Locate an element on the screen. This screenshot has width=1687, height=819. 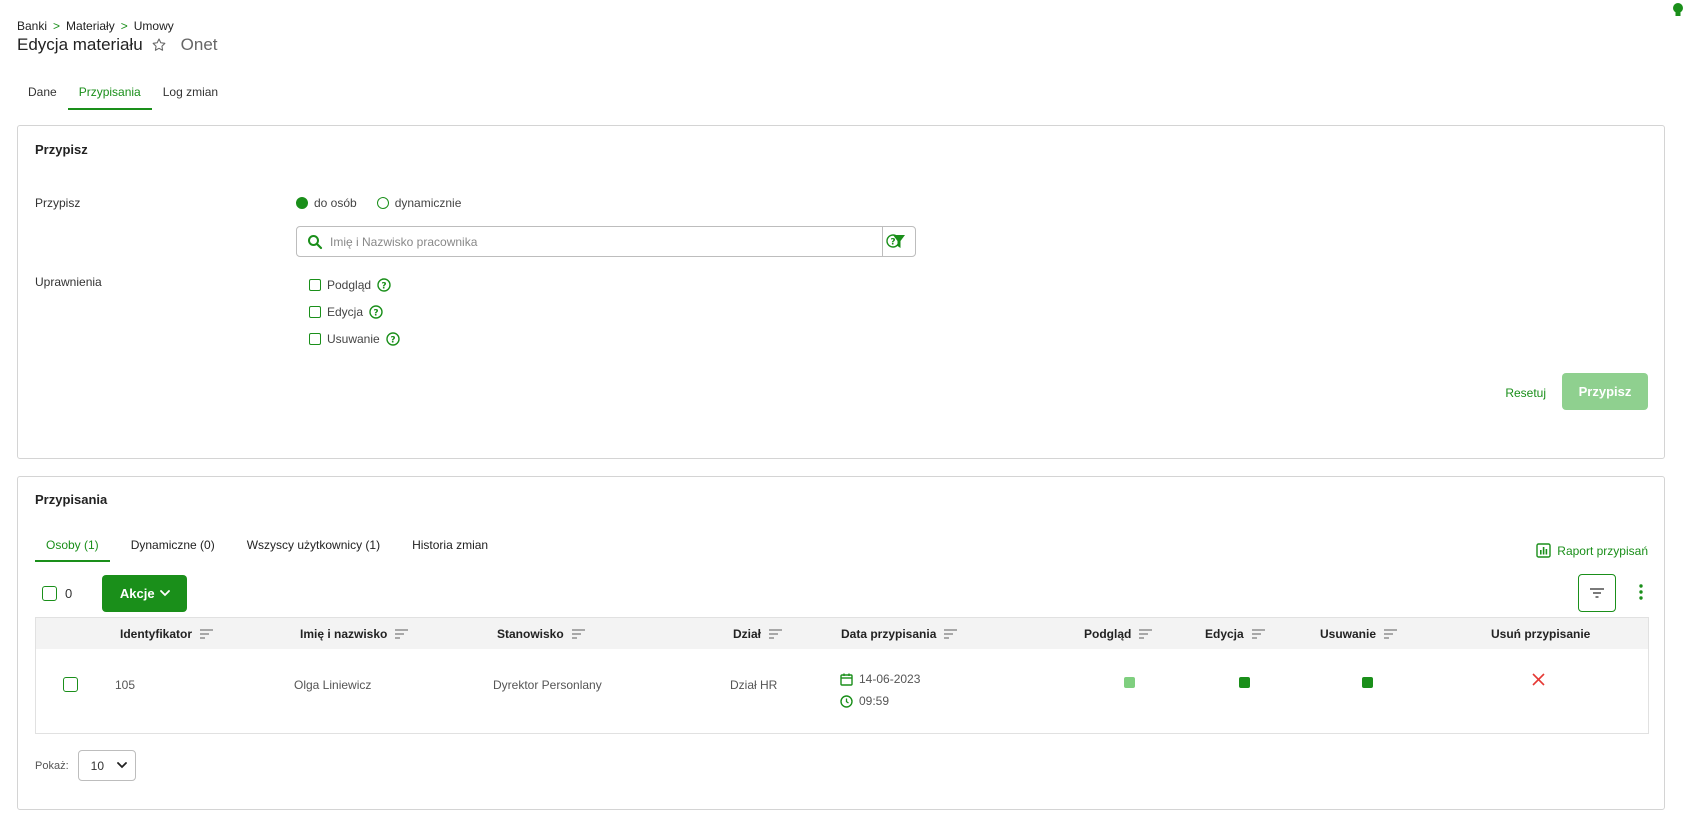
checkbox-podglad-label: Podgląd is located at coordinates (349, 285).